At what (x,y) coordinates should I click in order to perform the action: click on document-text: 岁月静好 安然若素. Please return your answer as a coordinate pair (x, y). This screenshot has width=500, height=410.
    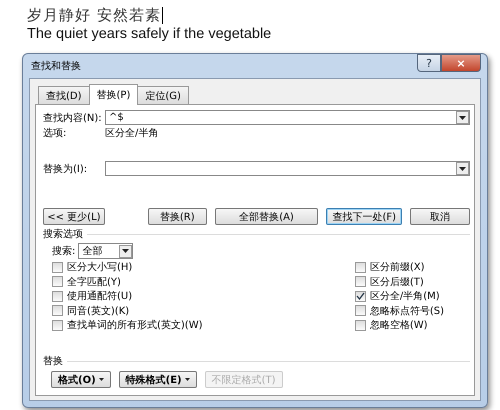
    Looking at the image, I should click on (94, 15).